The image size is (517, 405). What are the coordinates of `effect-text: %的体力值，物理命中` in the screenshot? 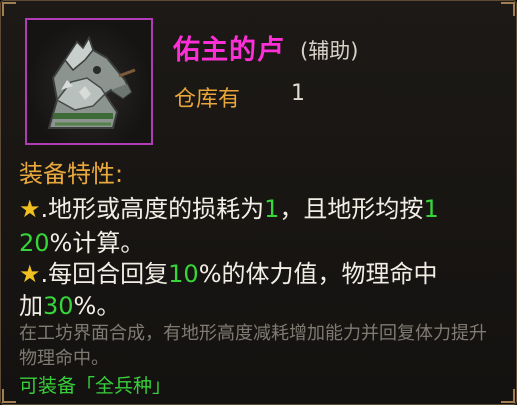 It's located at (318, 274).